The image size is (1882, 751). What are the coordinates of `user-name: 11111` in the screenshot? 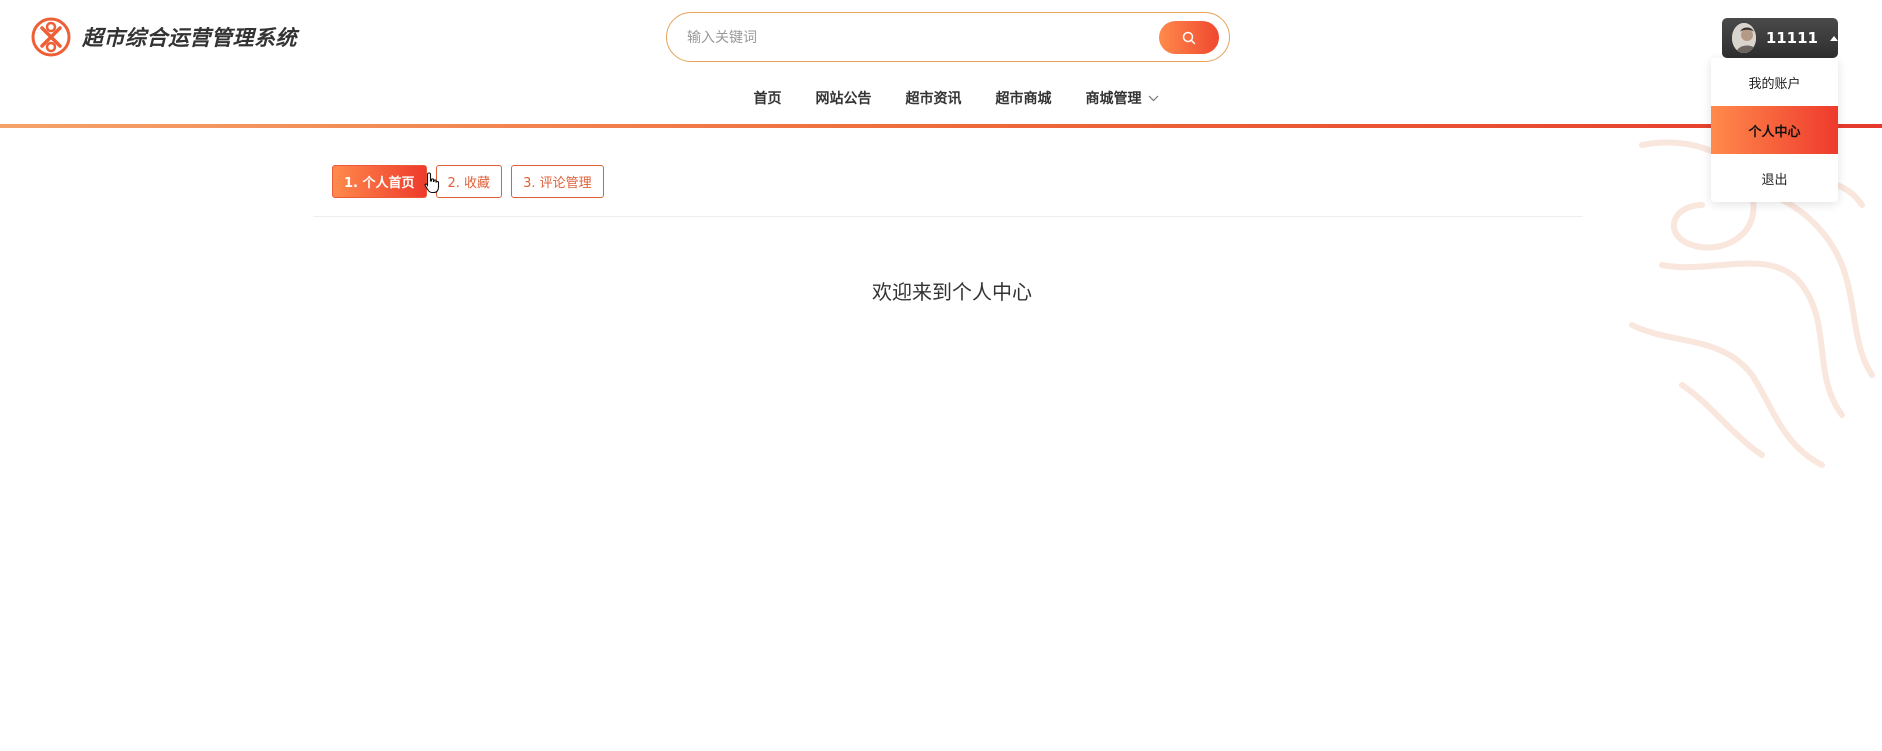 It's located at (1791, 38).